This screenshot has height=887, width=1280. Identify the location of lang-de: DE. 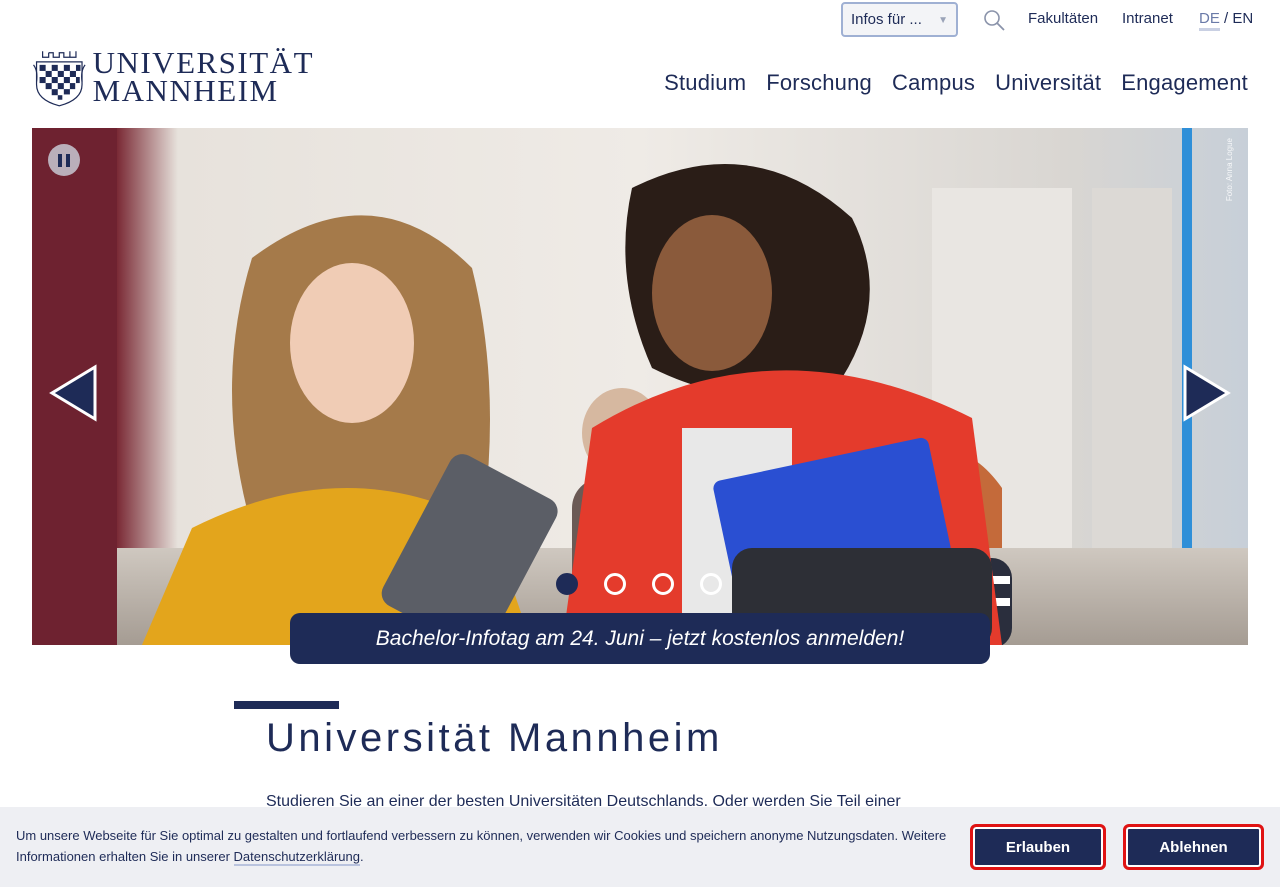
(1209, 20).